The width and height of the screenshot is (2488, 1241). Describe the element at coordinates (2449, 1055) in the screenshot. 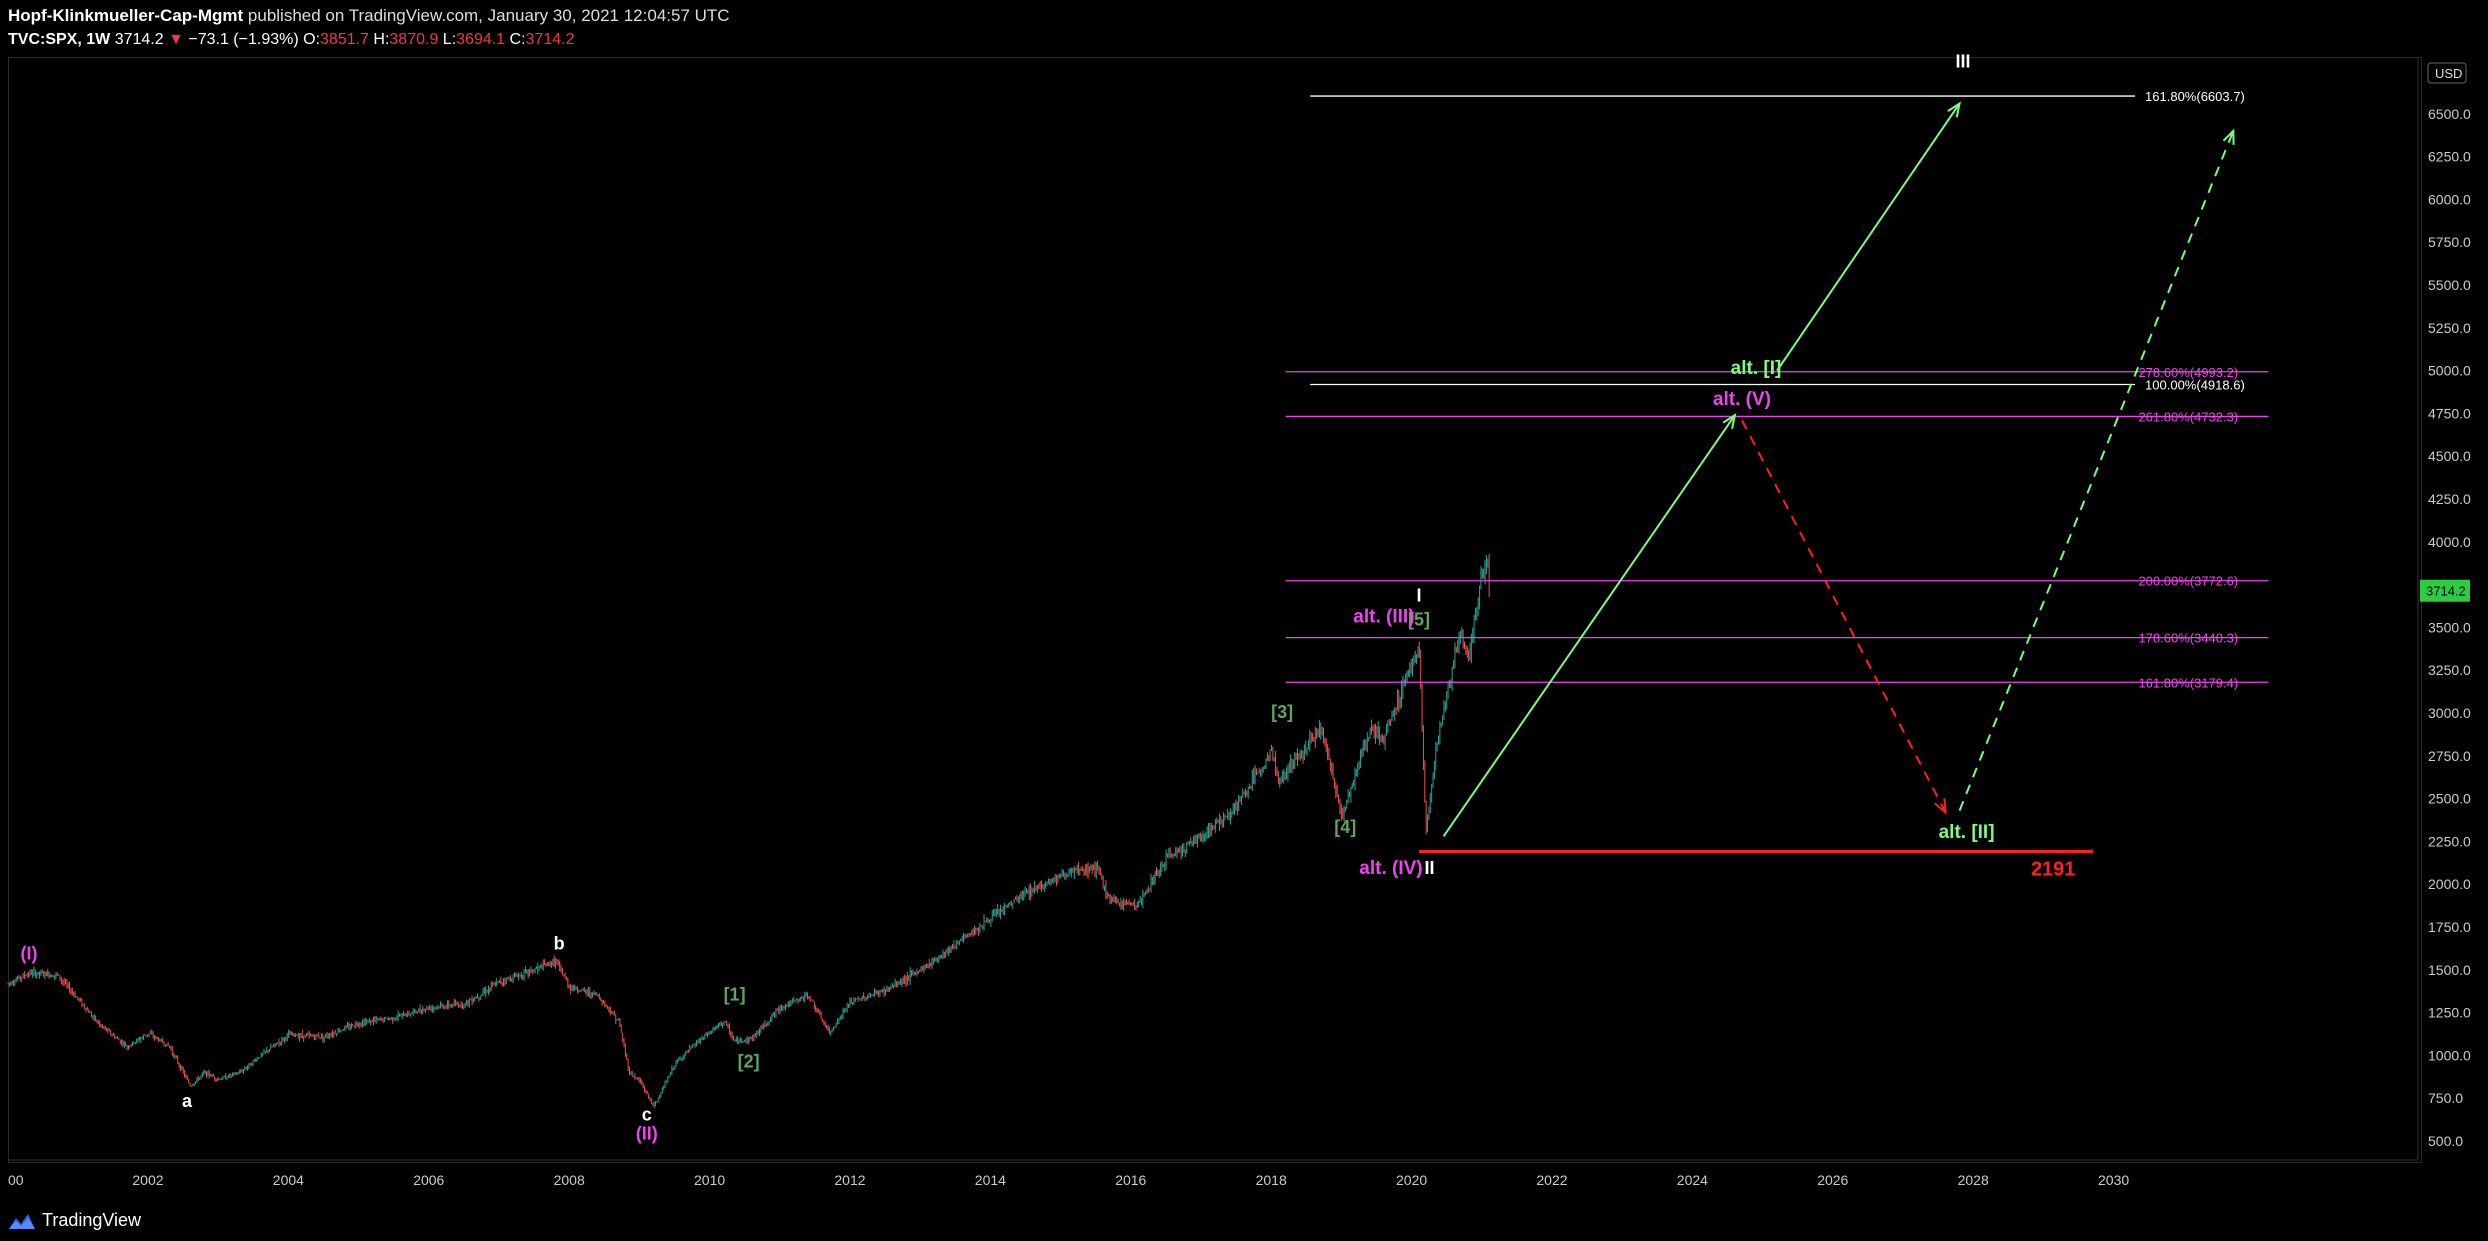

I see `y-tick-label: 1000.0` at that location.